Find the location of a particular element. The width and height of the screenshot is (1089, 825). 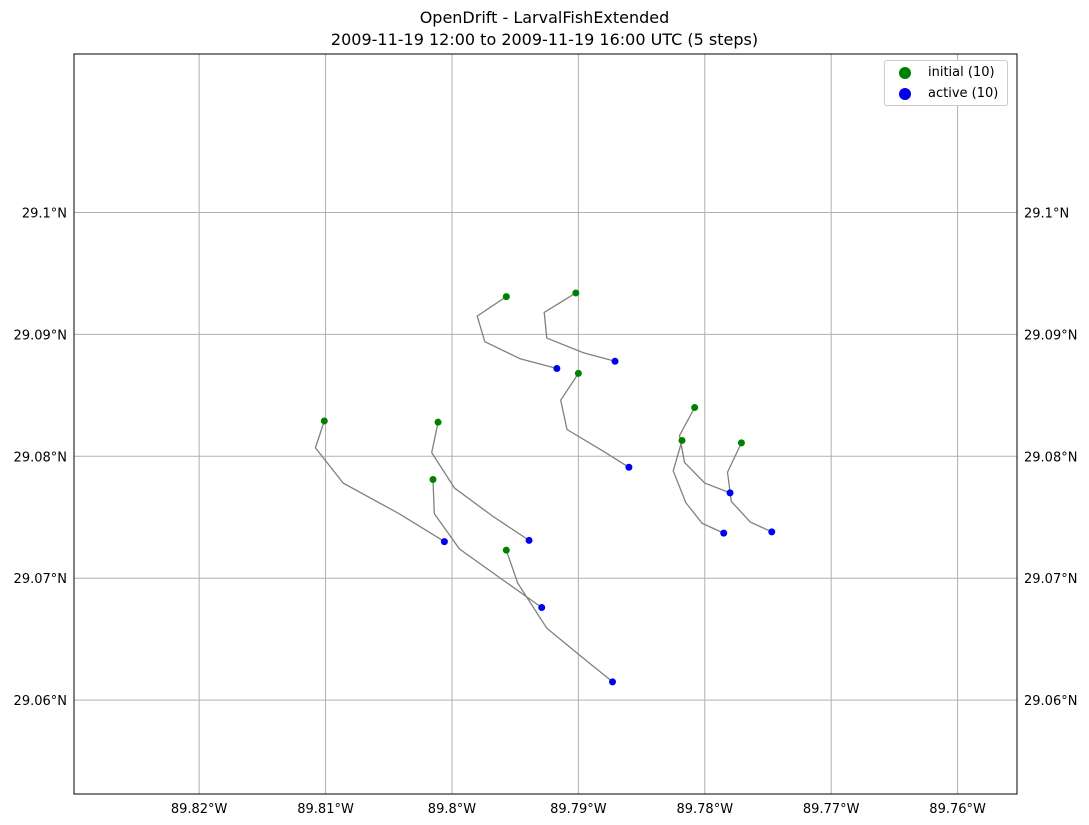

legend-label-active: active (10) is located at coordinates (963, 93).